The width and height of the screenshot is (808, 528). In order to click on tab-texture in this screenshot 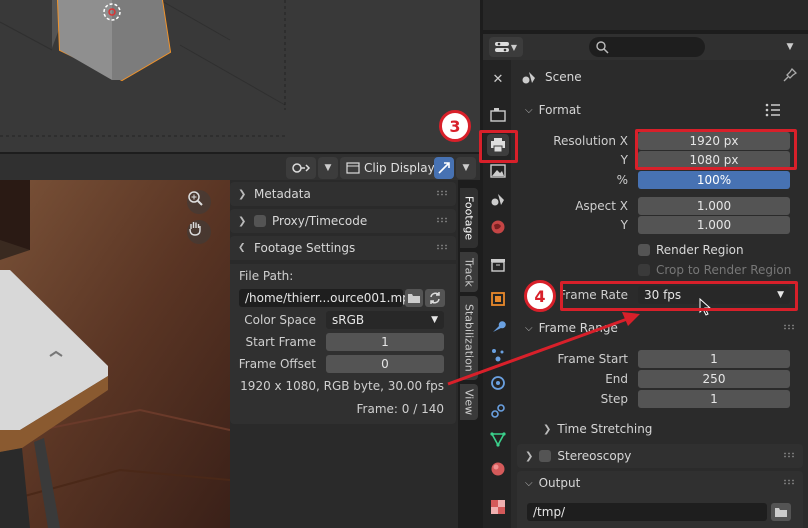, I will do `click(498, 507)`.